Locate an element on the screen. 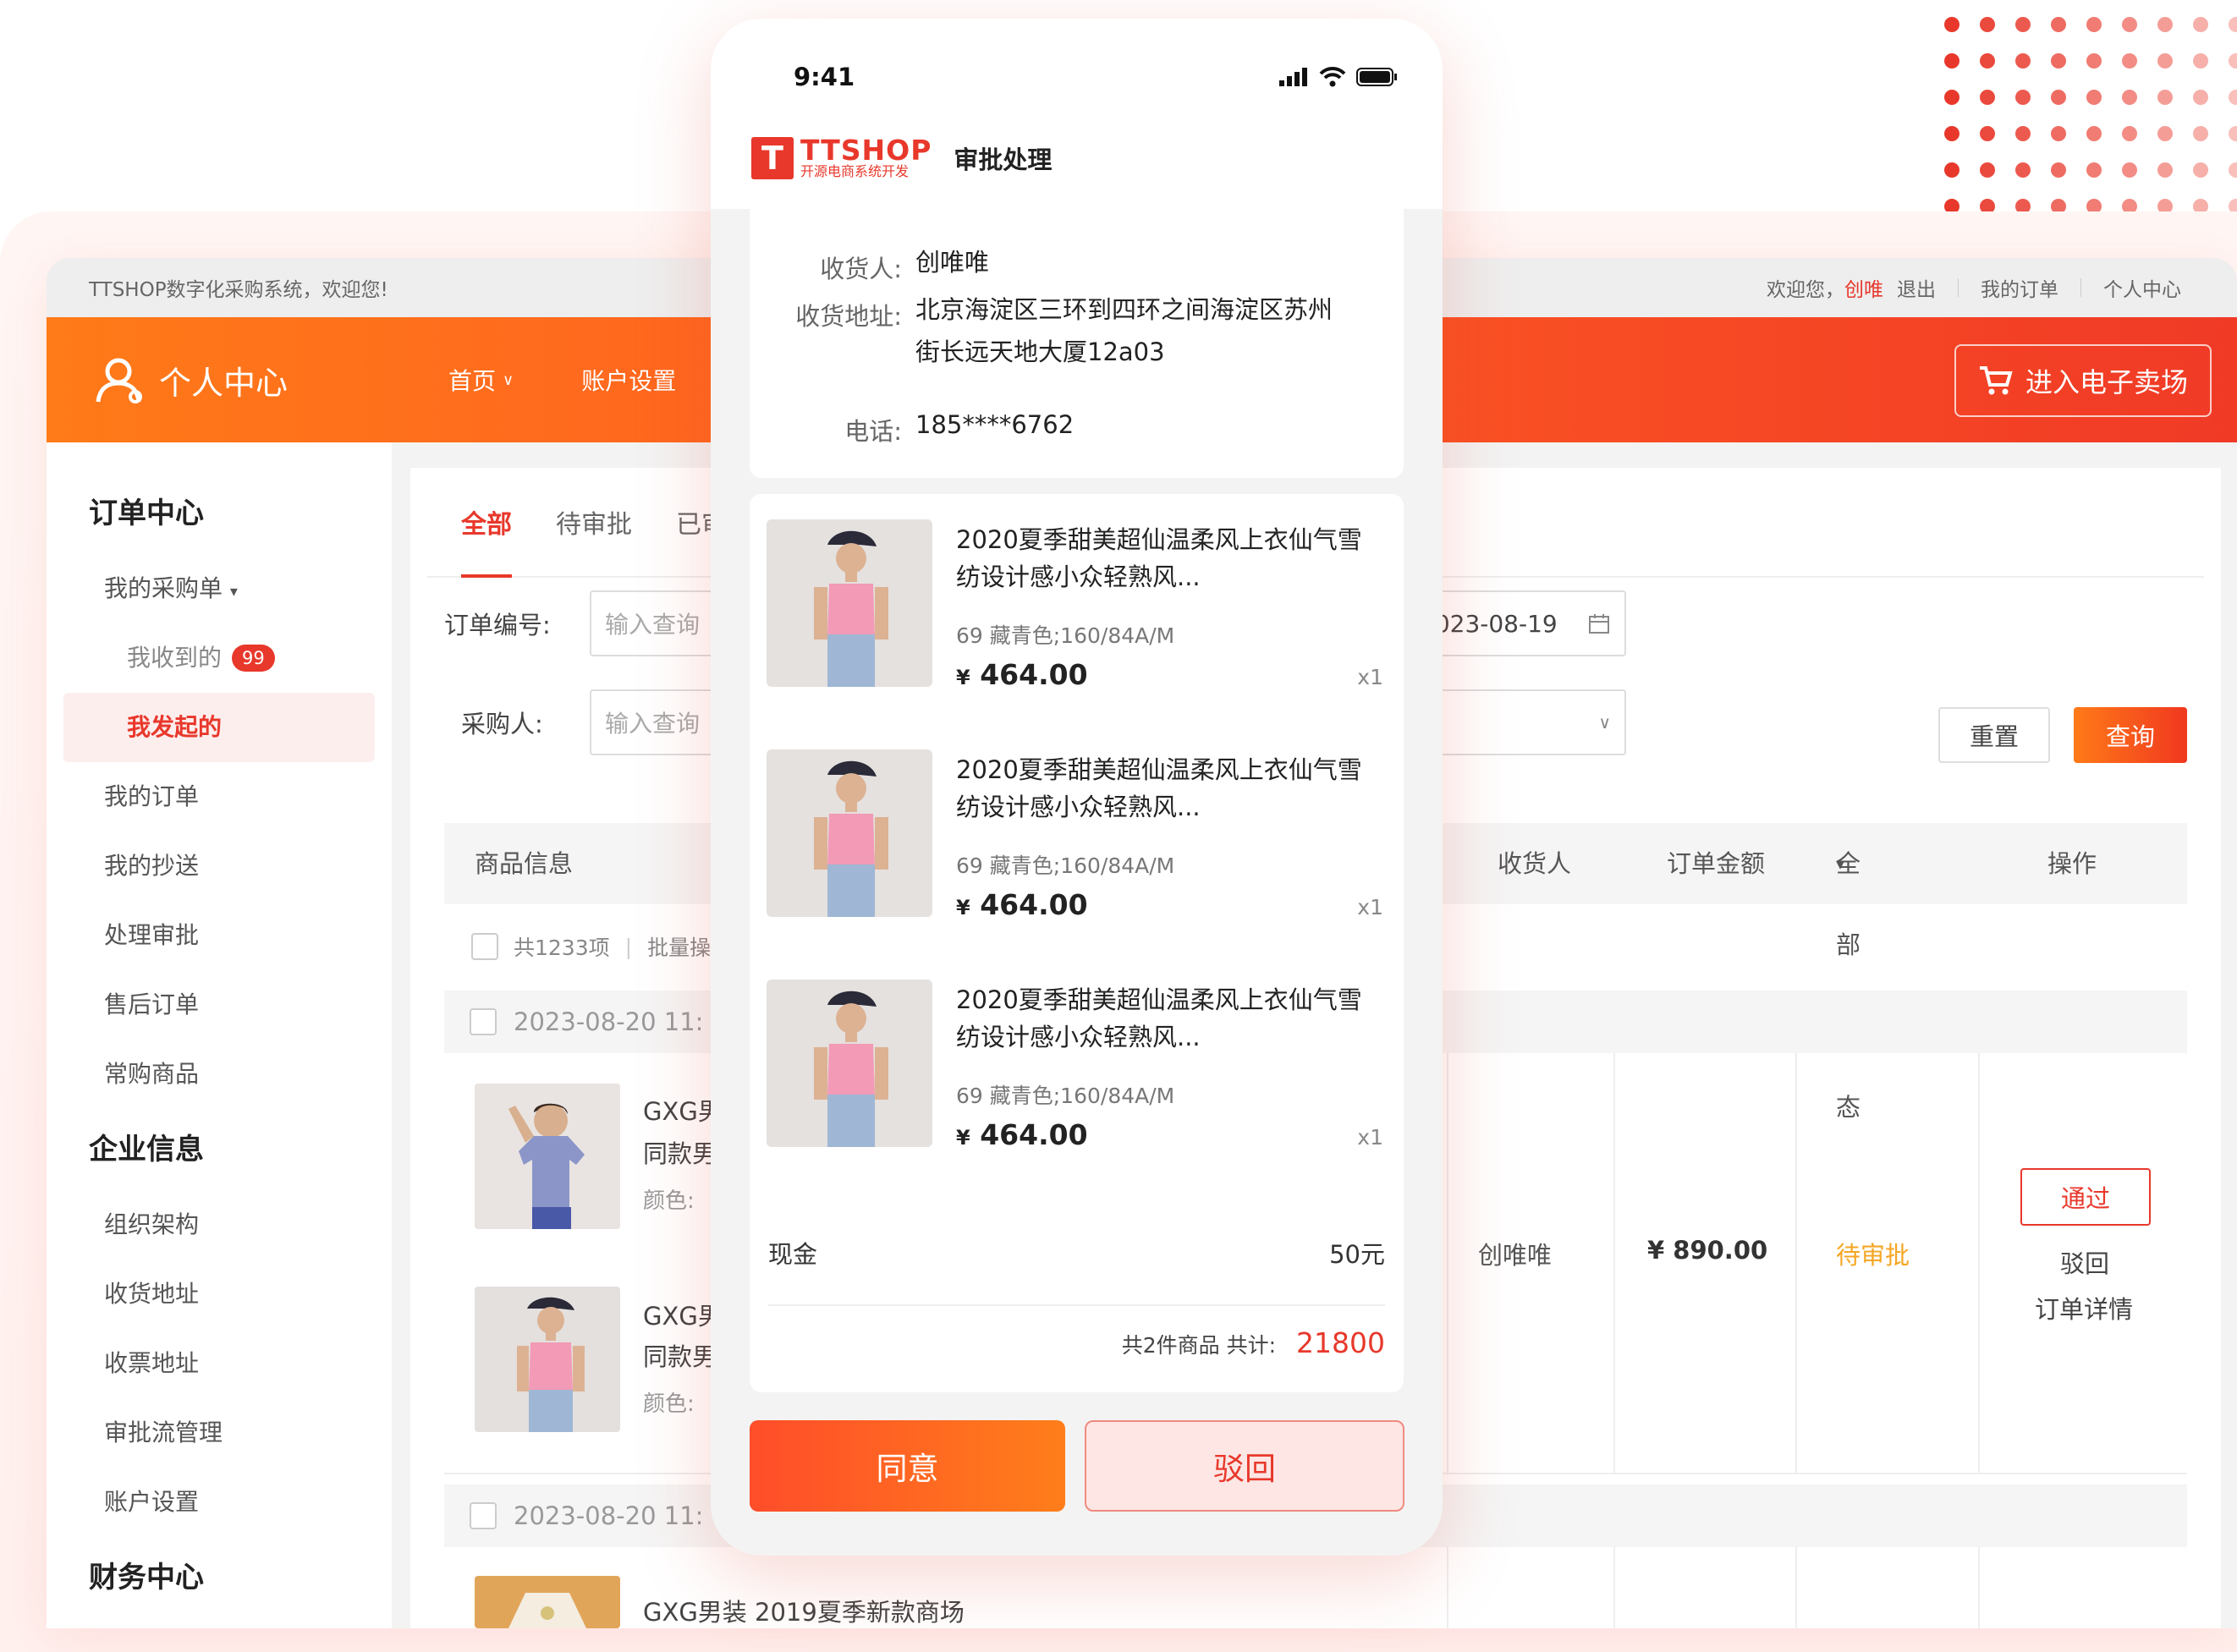 This screenshot has height=1652, width=2237. sidebar-item: 审批流管理 is located at coordinates (219, 1433).